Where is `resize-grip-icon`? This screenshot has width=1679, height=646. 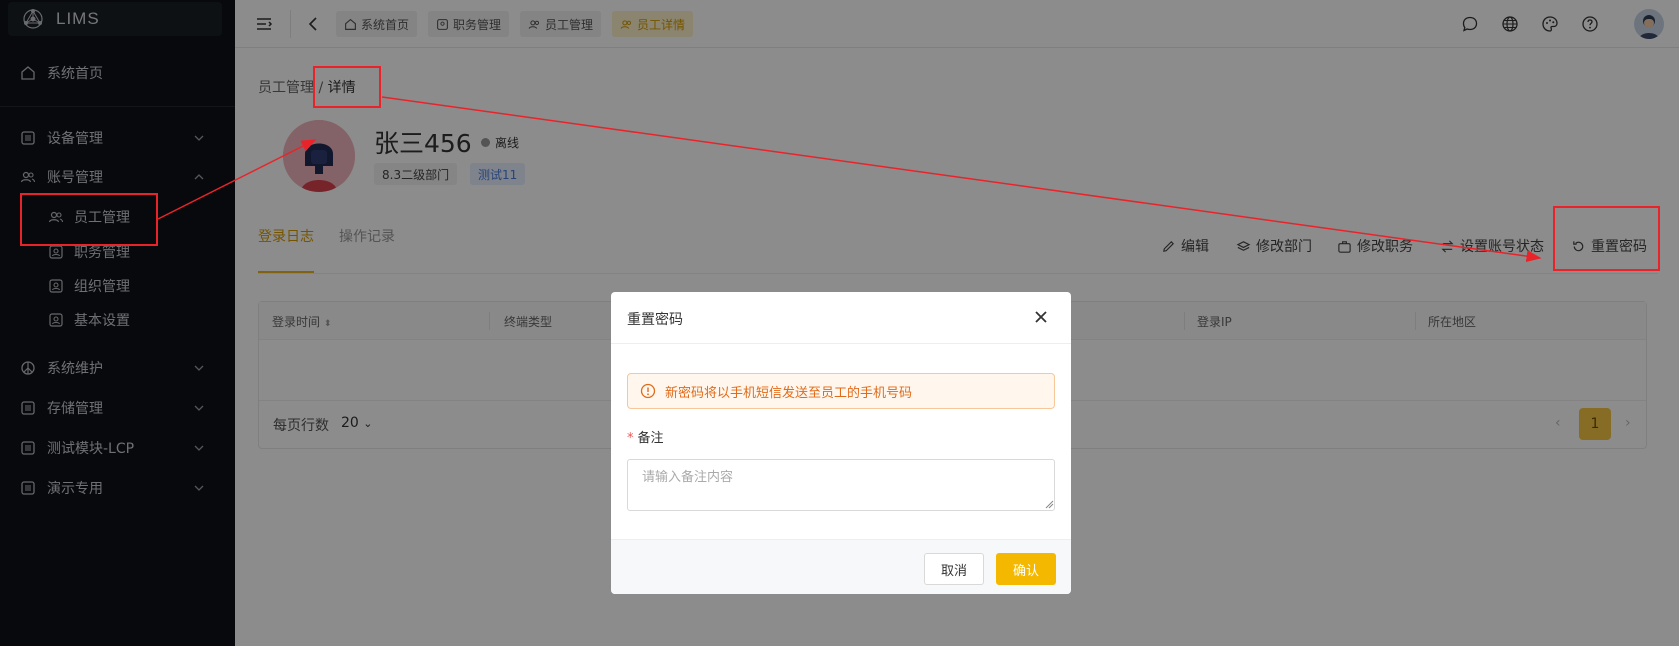
resize-grip-icon is located at coordinates (1049, 504).